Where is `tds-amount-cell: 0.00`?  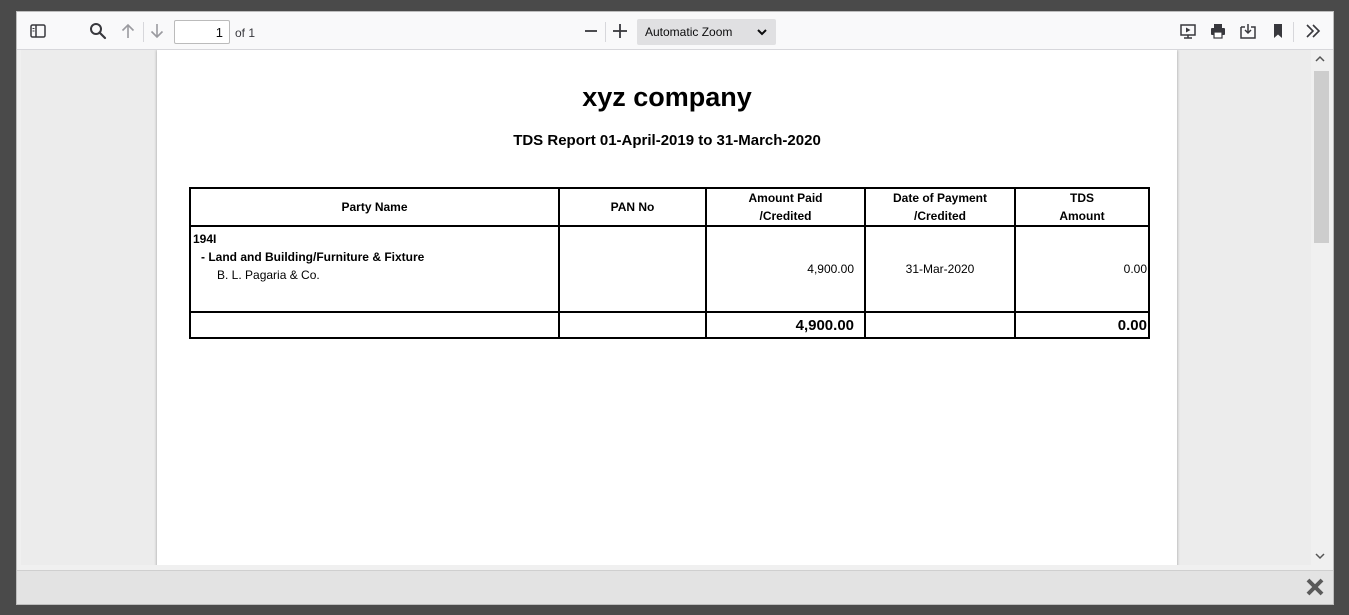 tds-amount-cell: 0.00 is located at coordinates (1082, 269).